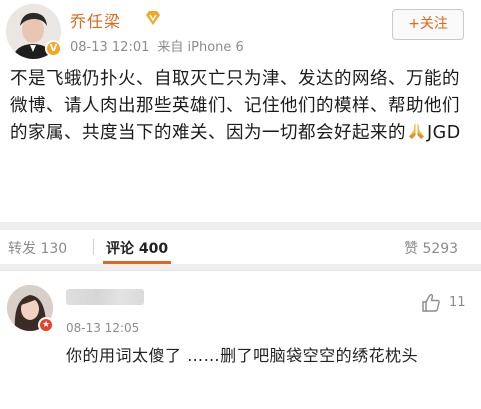  Describe the element at coordinates (240, 226) in the screenshot. I see `section-divider` at that location.